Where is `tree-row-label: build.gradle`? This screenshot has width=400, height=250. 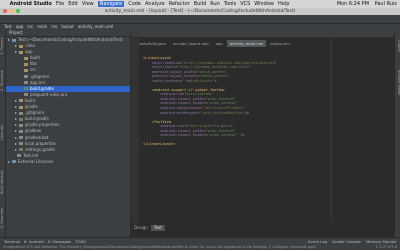
tree-row-label: build.gradle is located at coordinates (42, 88).